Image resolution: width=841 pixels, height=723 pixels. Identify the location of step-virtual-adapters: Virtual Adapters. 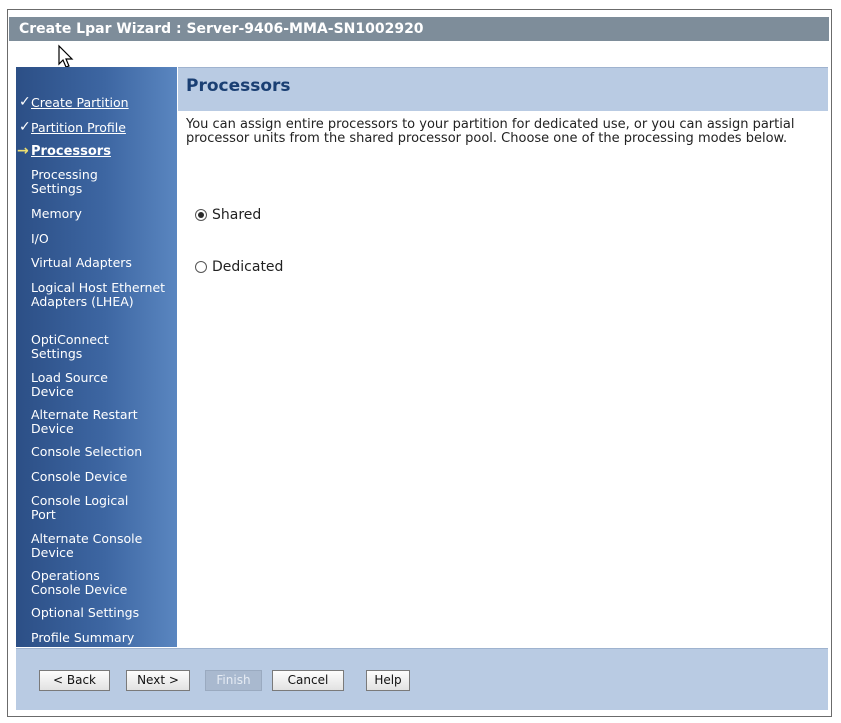
(81, 262).